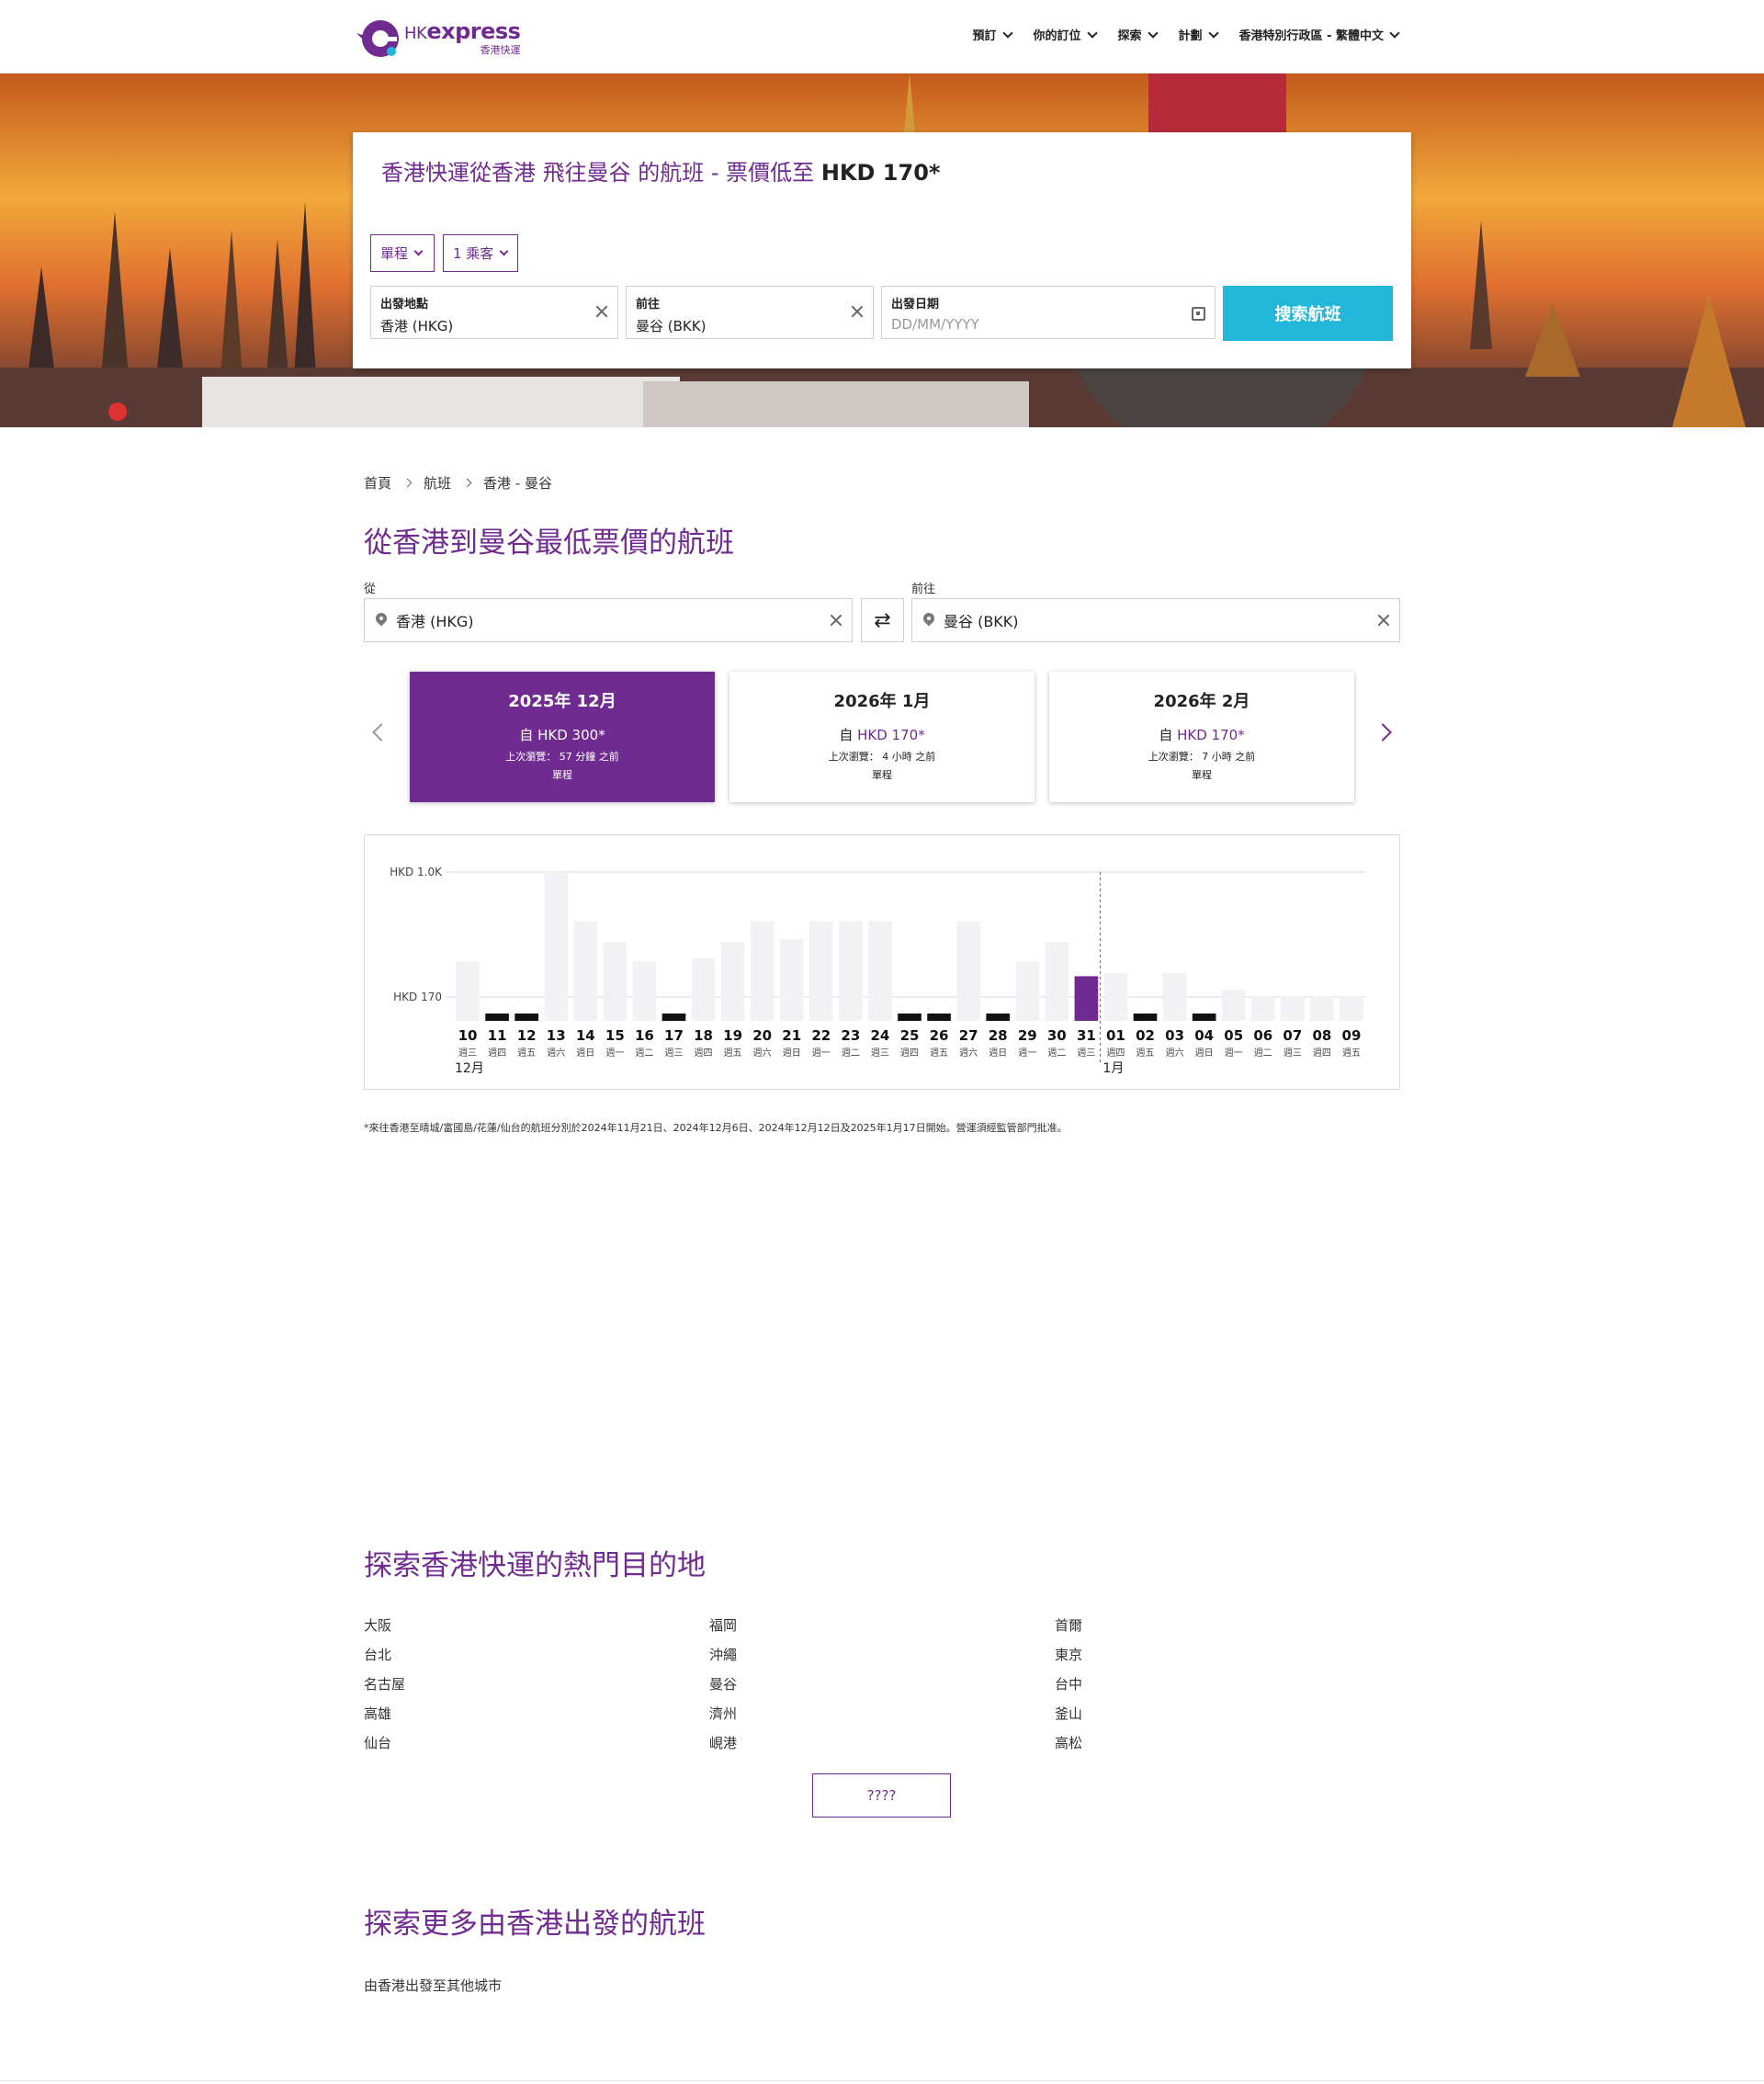 Image resolution: width=1764 pixels, height=2084 pixels. Describe the element at coordinates (1199, 34) in the screenshot. I see `nav-item-3: 計劃` at that location.